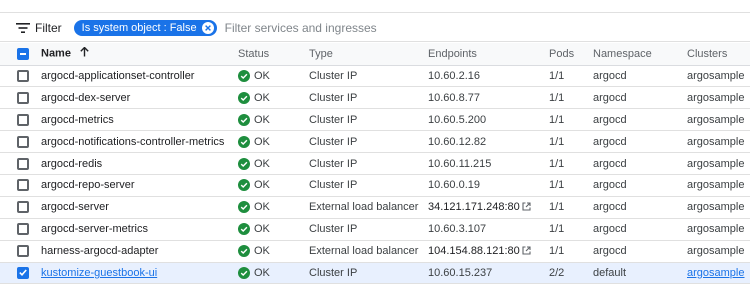 This screenshot has height=292, width=750. Describe the element at coordinates (117, 76) in the screenshot. I see `service-name: argocd-applicationset-controller` at that location.